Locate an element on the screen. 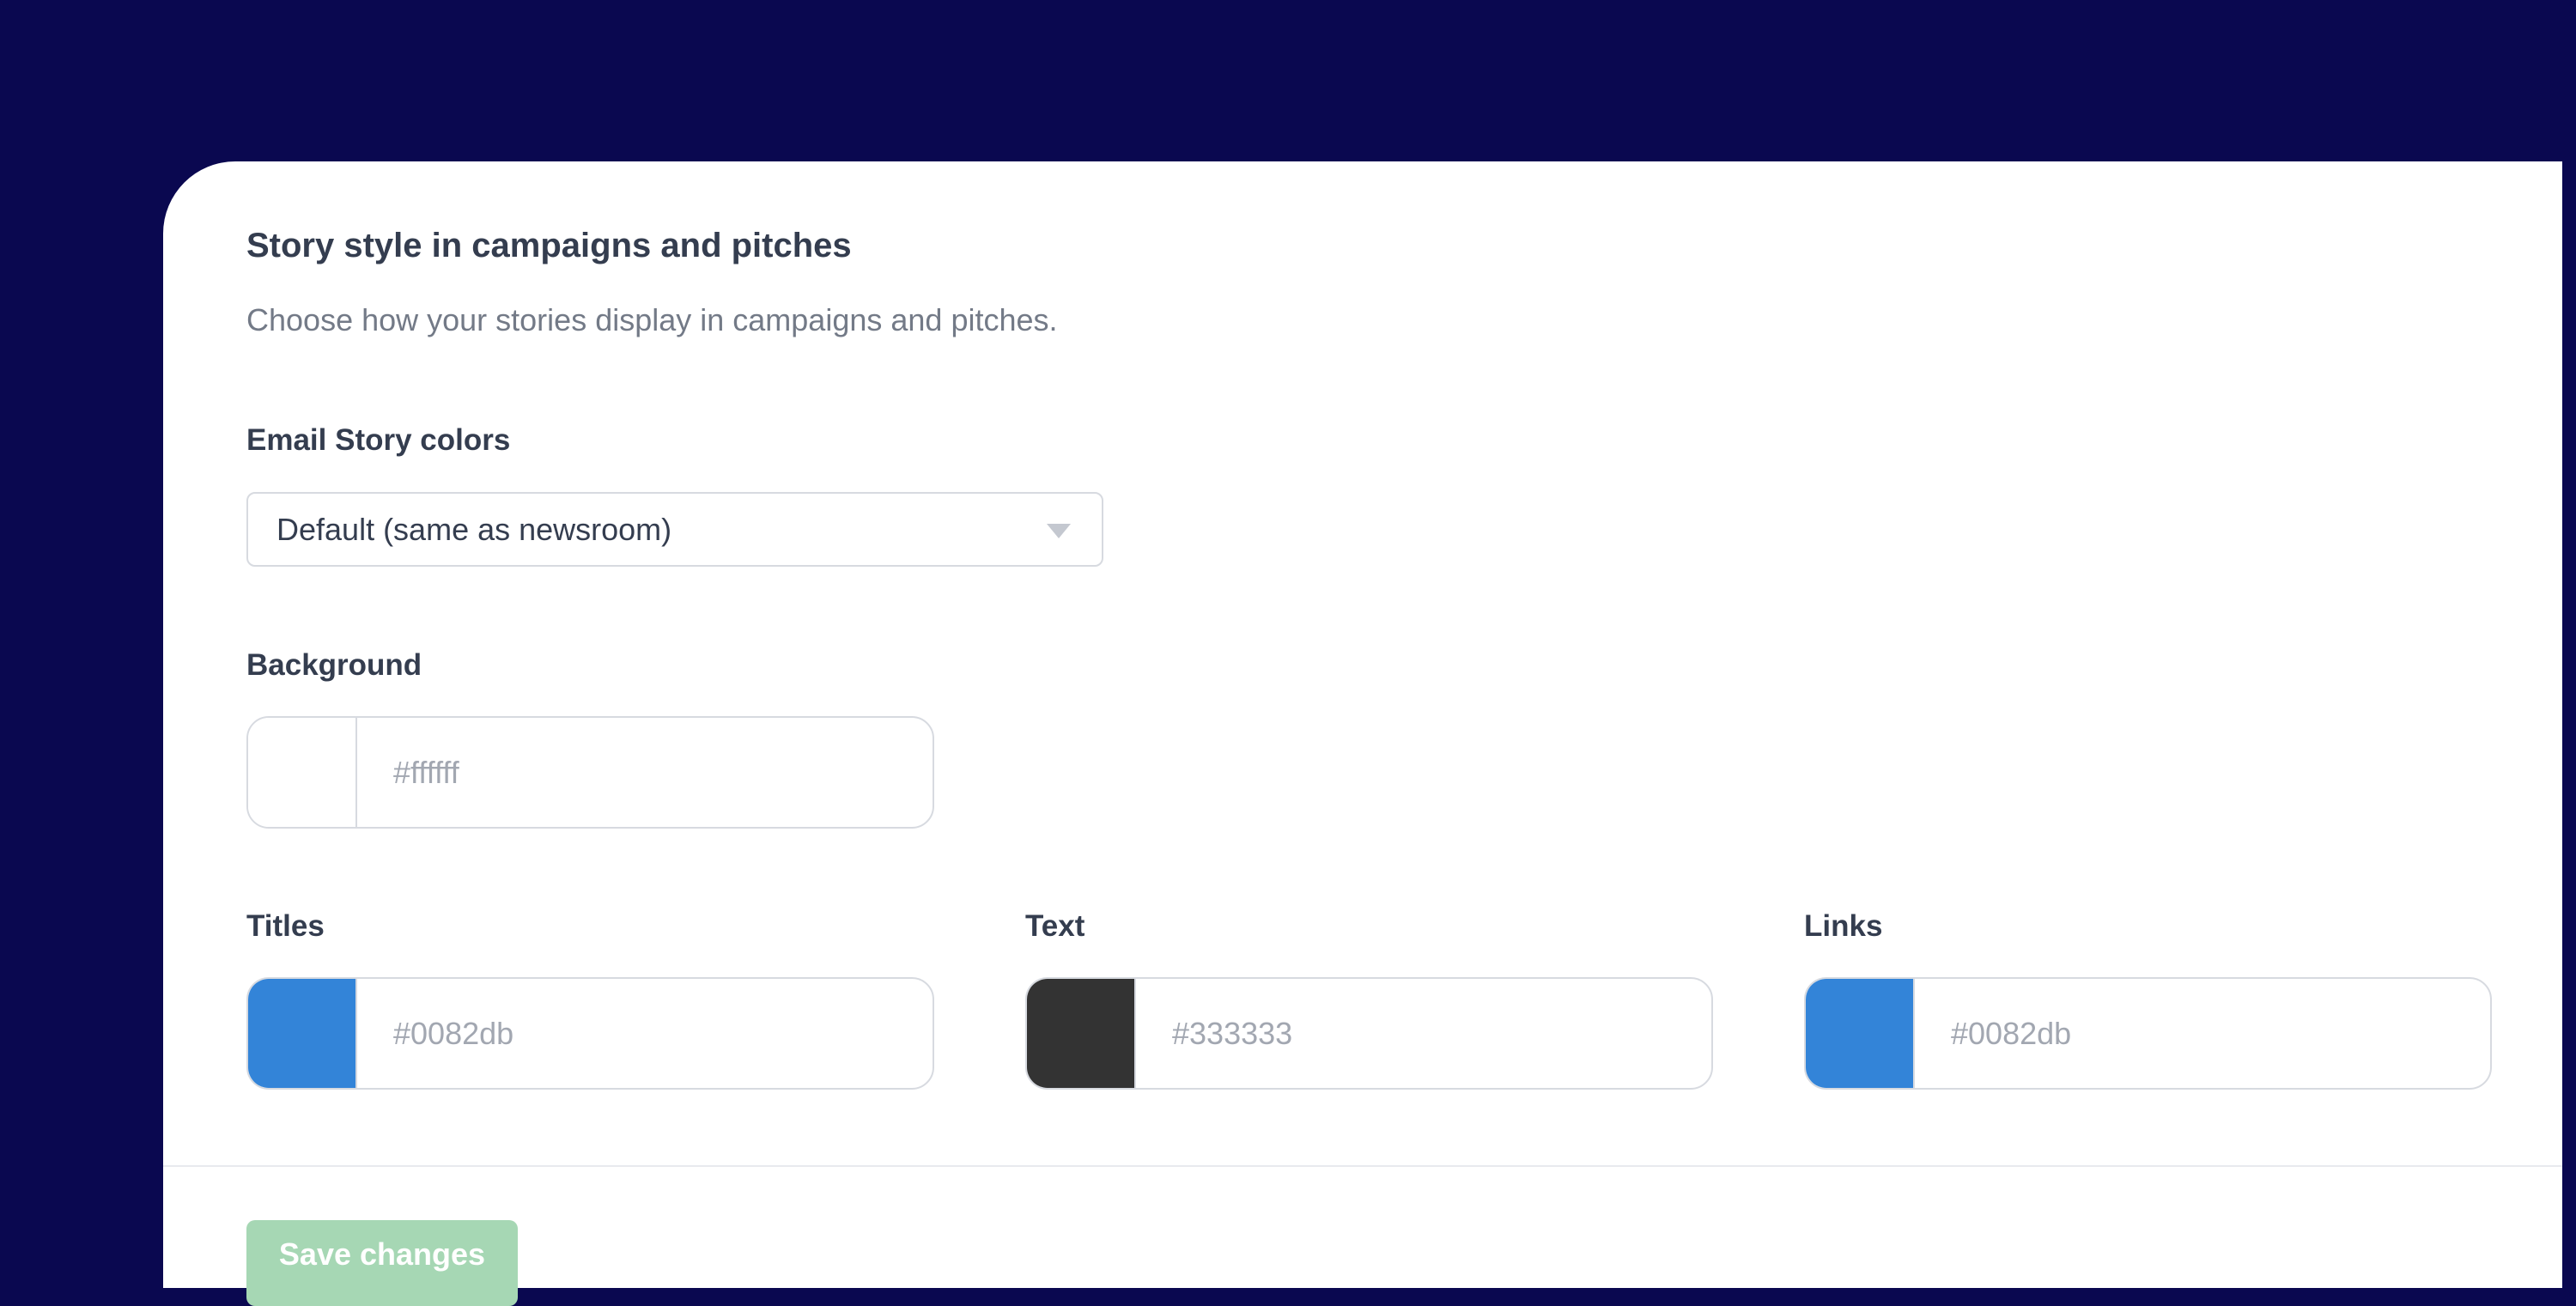  footer-divider is located at coordinates (1363, 1166).